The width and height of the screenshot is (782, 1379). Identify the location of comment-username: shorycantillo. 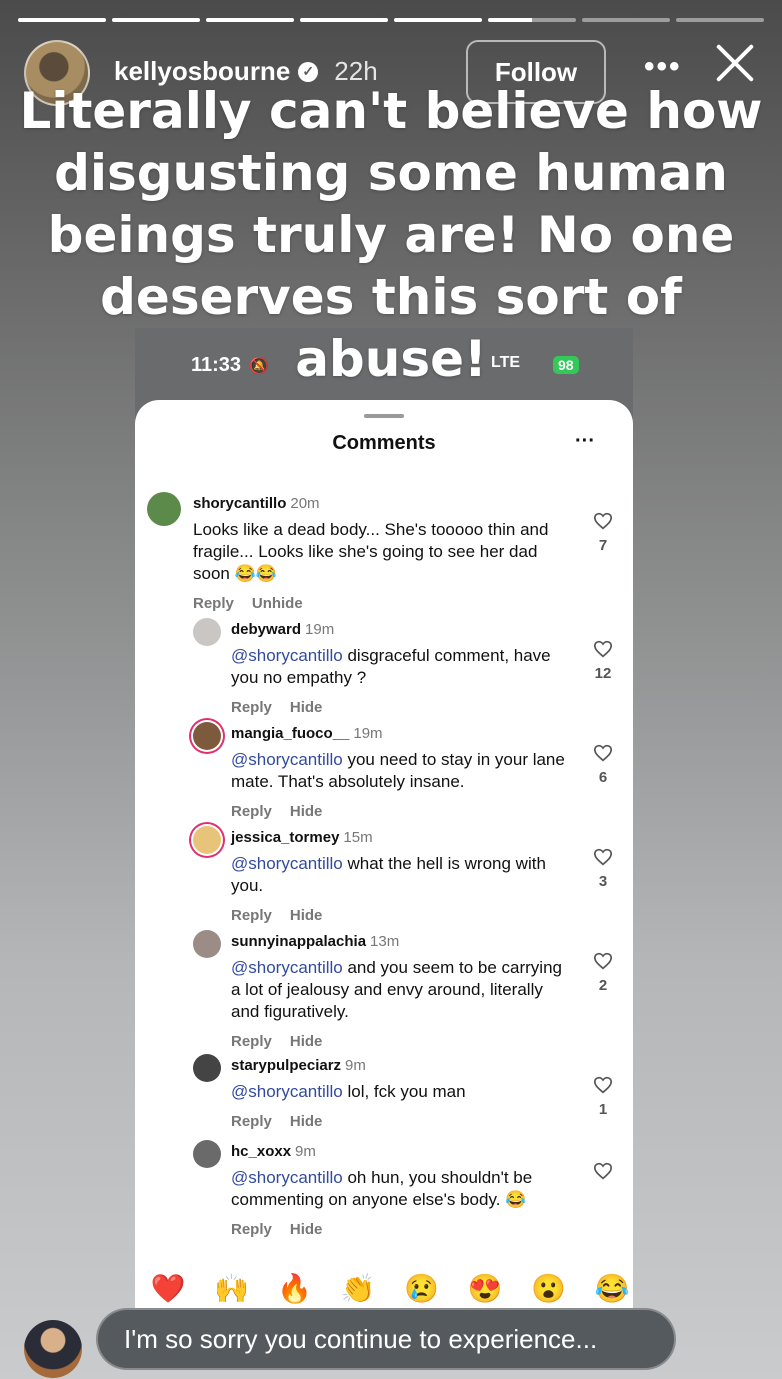
(239, 503).